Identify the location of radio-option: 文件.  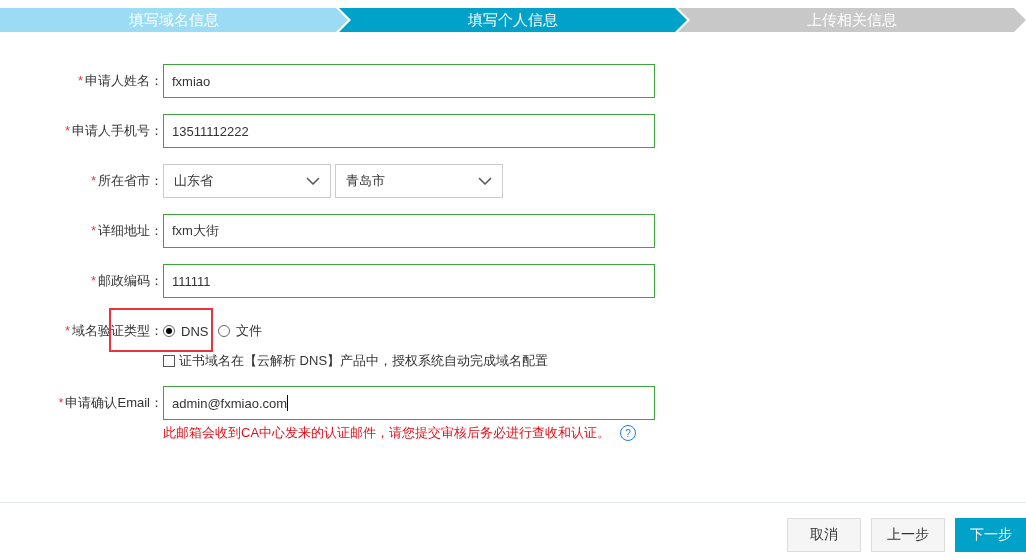
(240, 331).